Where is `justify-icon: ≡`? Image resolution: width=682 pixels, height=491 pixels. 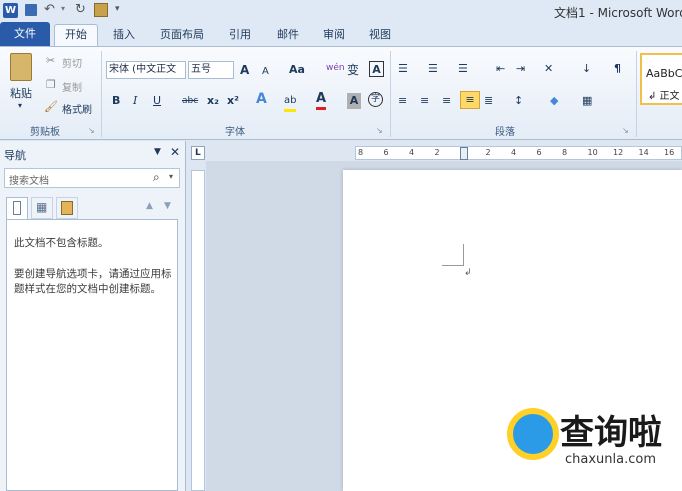 justify-icon: ≡ is located at coordinates (470, 100).